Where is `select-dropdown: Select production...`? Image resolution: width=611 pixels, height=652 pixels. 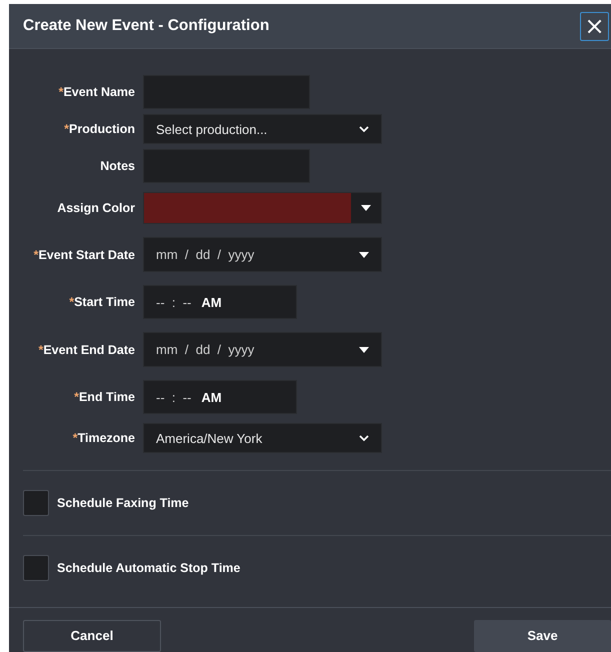
select-dropdown: Select production... is located at coordinates (262, 129).